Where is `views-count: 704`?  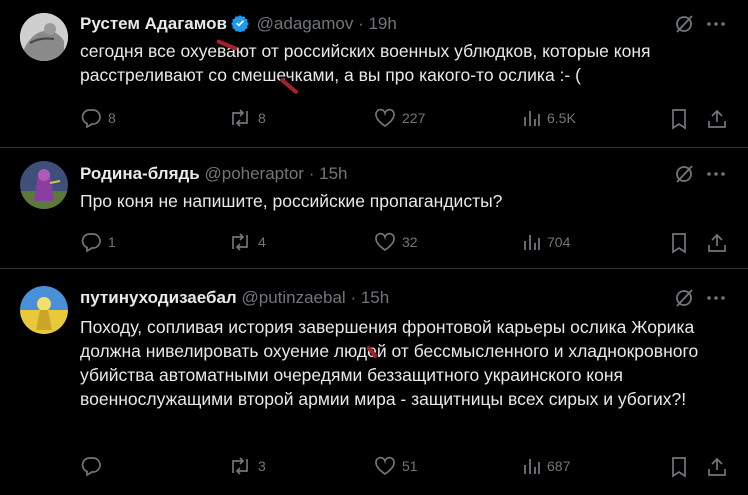 views-count: 704 is located at coordinates (559, 242).